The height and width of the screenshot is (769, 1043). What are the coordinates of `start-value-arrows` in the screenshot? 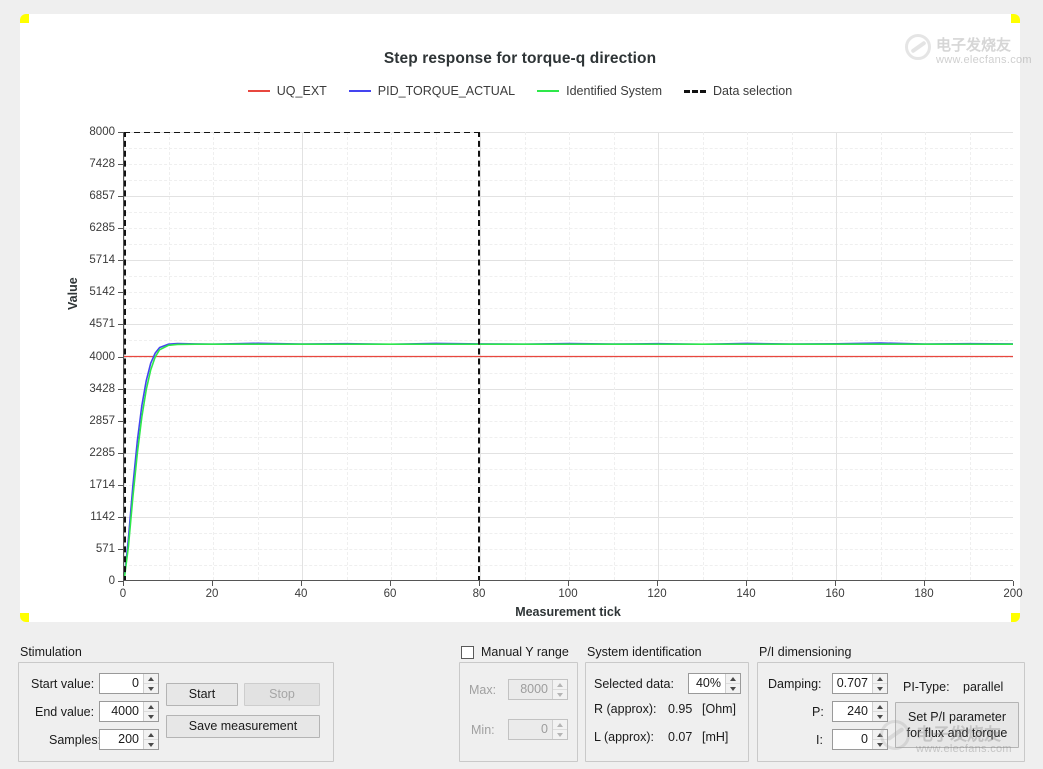 It's located at (150, 683).